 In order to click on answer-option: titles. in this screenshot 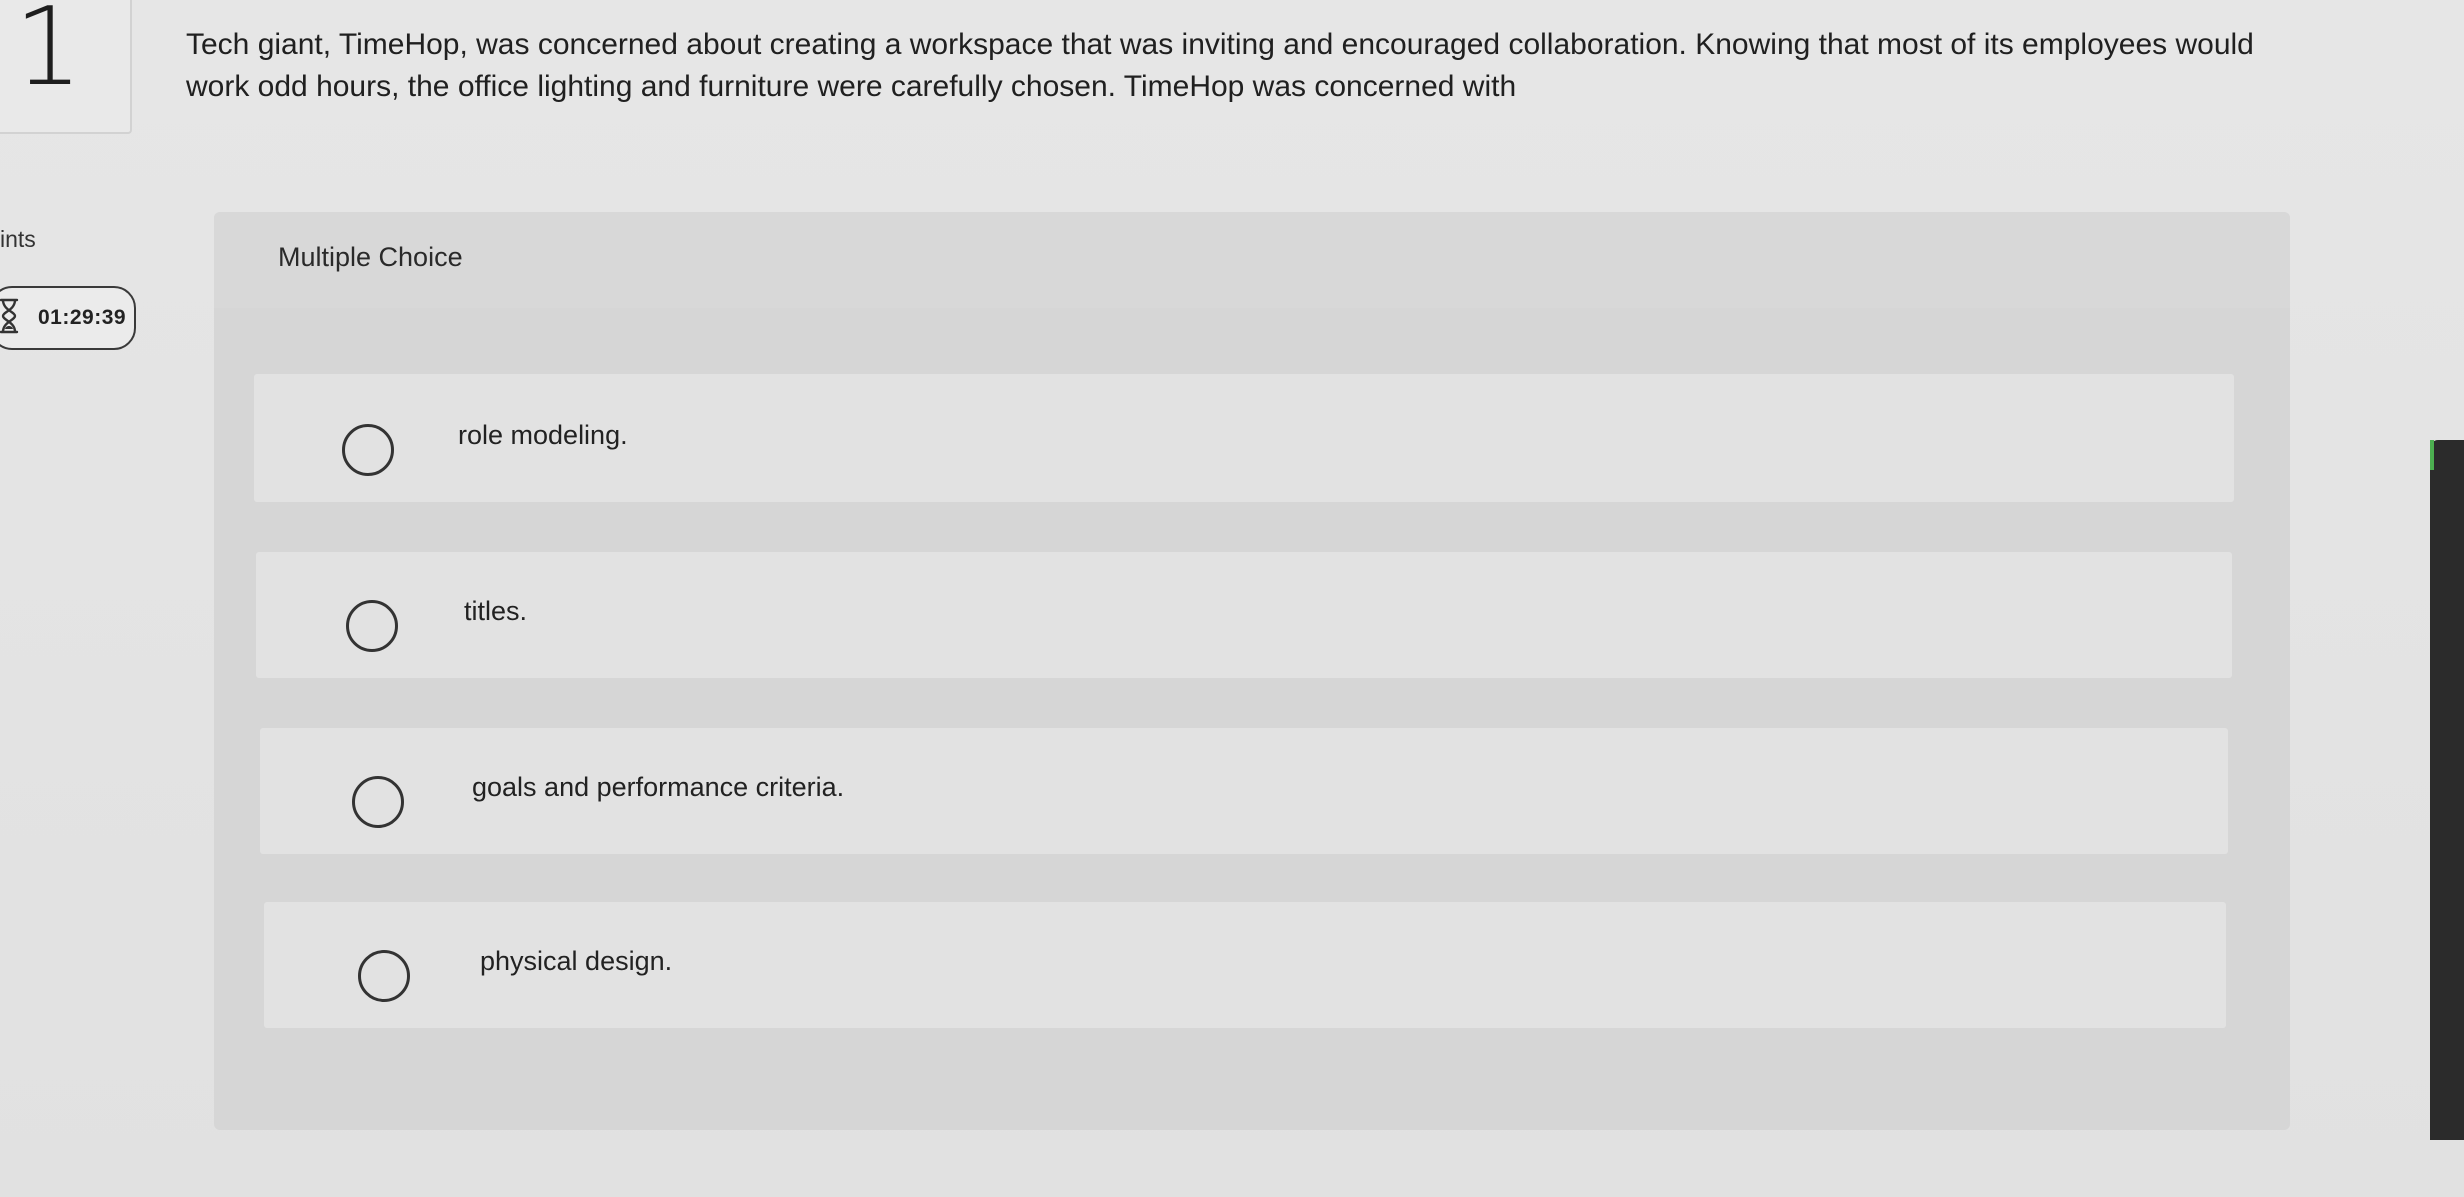, I will do `click(1244, 615)`.